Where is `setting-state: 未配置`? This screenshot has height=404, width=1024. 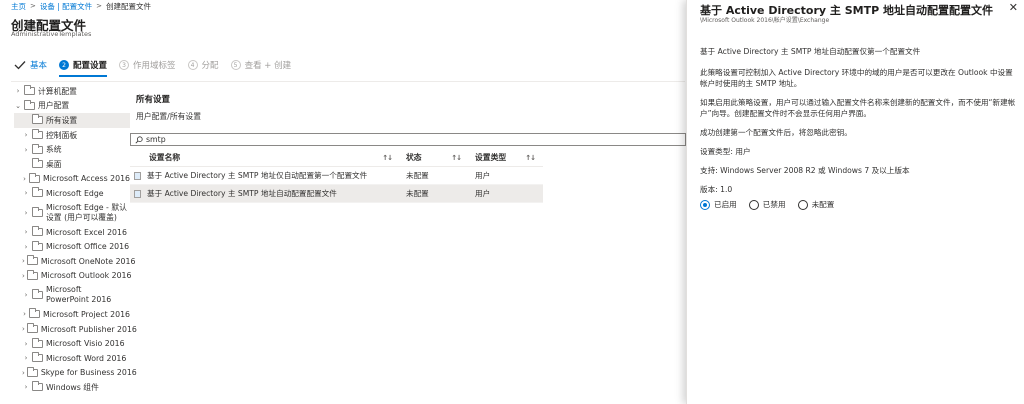
setting-state: 未配置 is located at coordinates (417, 193).